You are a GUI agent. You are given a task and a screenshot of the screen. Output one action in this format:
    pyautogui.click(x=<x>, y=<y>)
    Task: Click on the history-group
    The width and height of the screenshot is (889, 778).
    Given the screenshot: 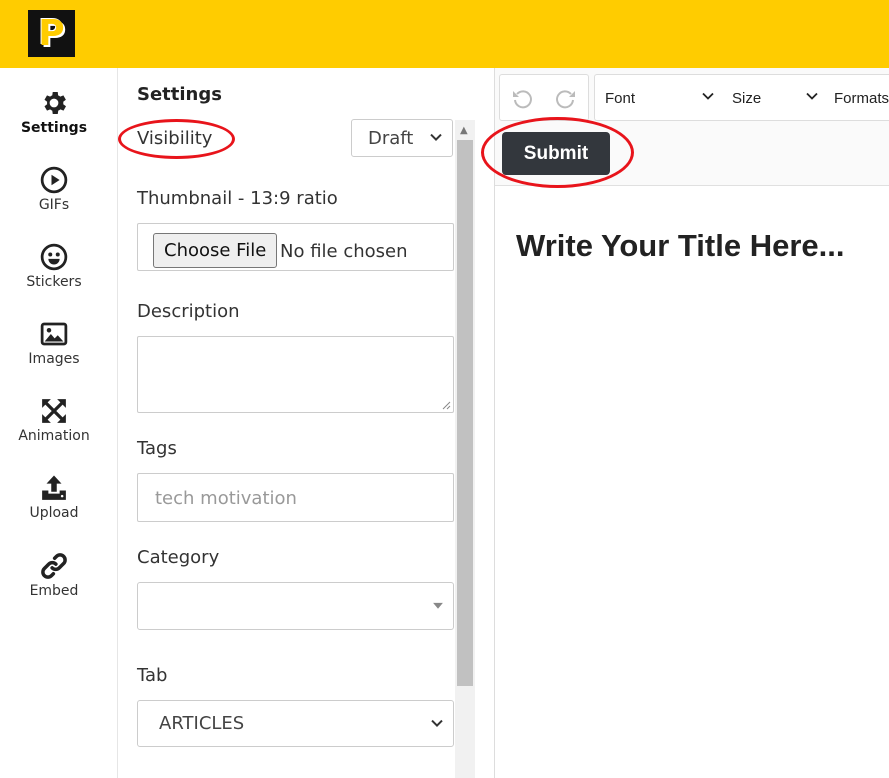 What is the action you would take?
    pyautogui.click(x=544, y=97)
    